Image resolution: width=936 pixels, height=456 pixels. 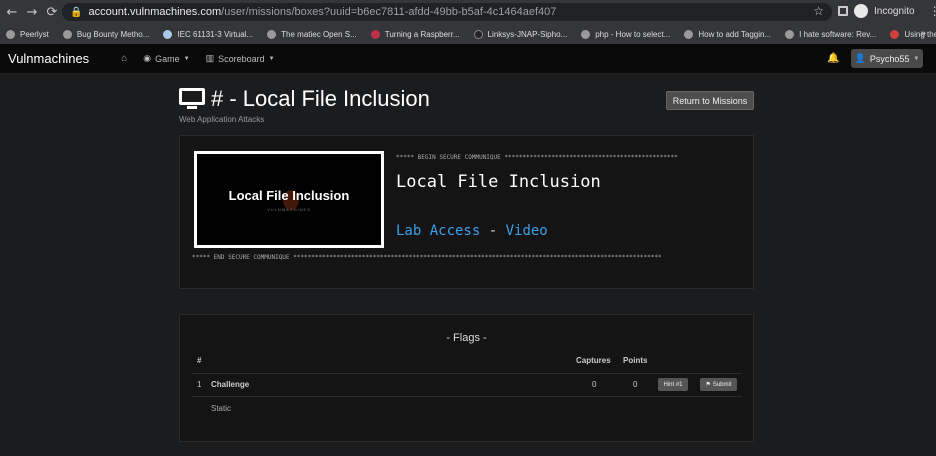 What do you see at coordinates (147, 58) in the screenshot?
I see `gamepad-icon: ◉` at bounding box center [147, 58].